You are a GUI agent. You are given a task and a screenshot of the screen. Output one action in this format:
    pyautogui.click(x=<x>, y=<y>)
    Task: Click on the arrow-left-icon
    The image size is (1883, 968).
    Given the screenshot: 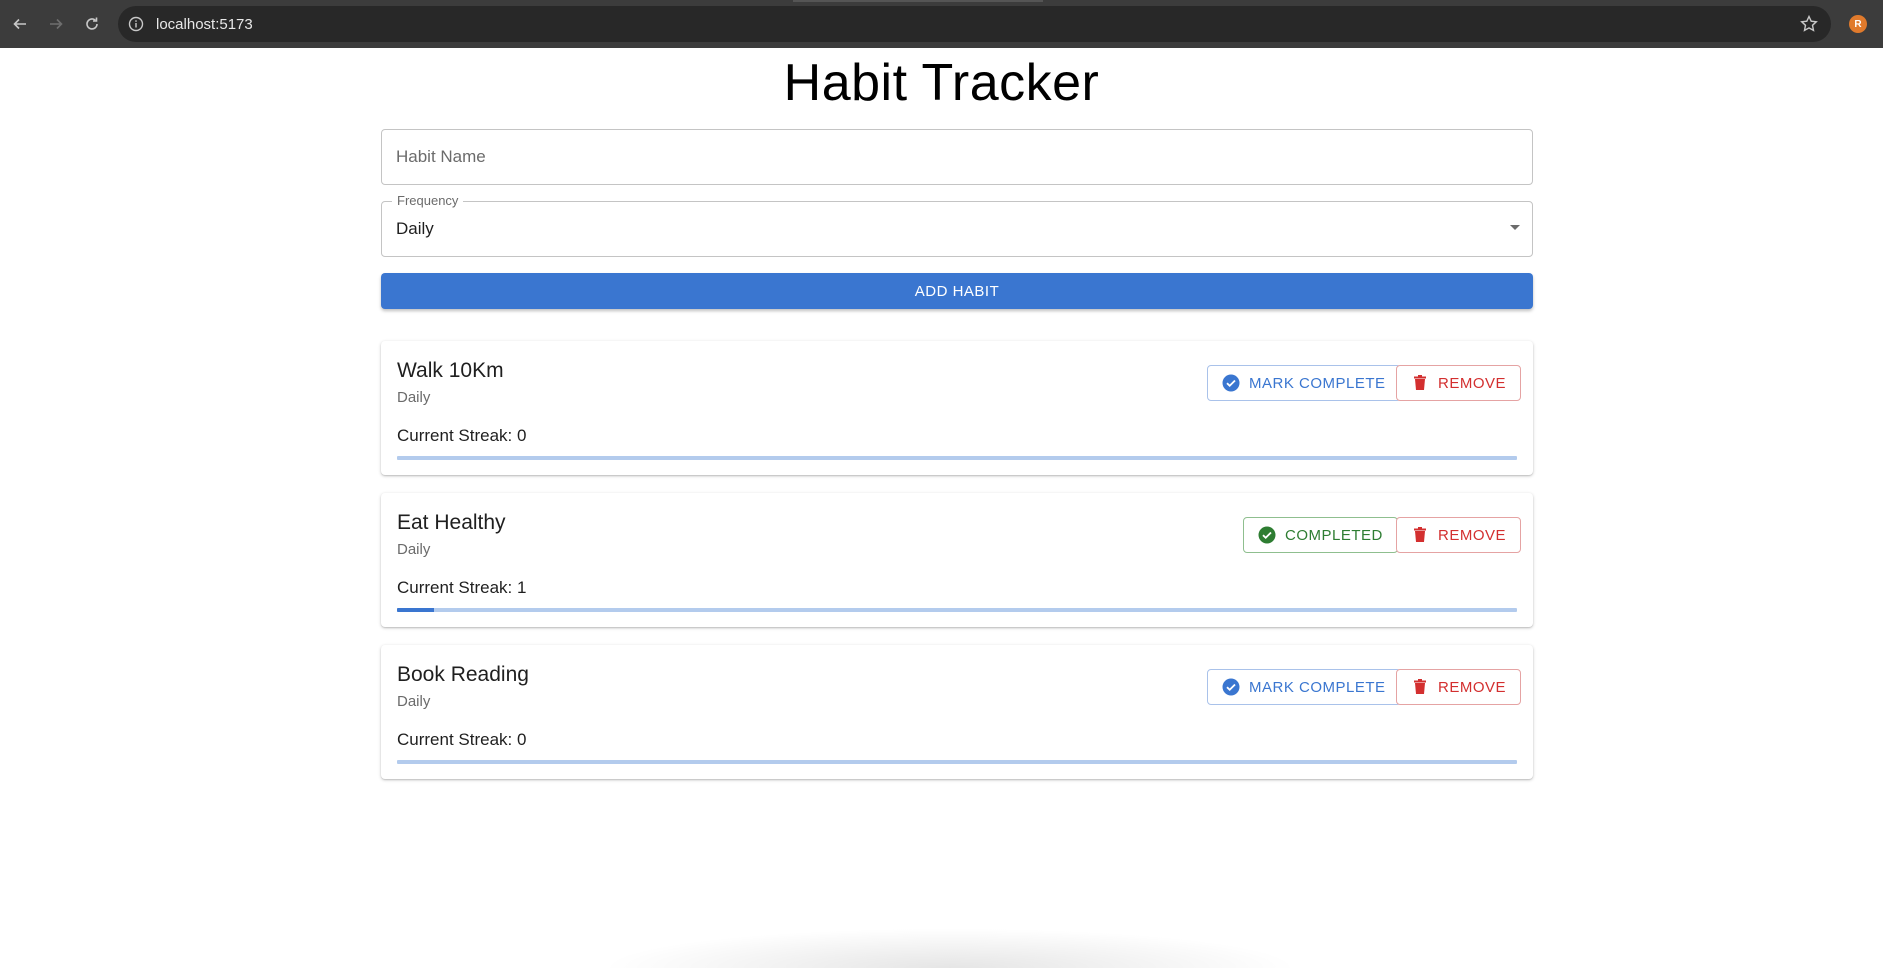 What is the action you would take?
    pyautogui.click(x=19, y=24)
    